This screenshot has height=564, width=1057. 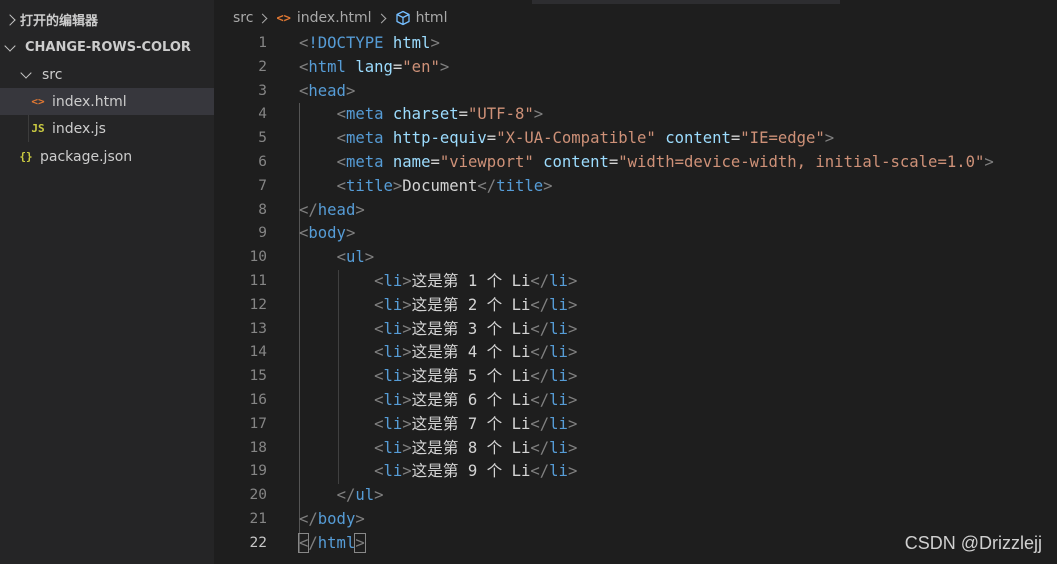 What do you see at coordinates (476, 281) in the screenshot?
I see `code-line: <li>这是第 1 个 Li</li>` at bounding box center [476, 281].